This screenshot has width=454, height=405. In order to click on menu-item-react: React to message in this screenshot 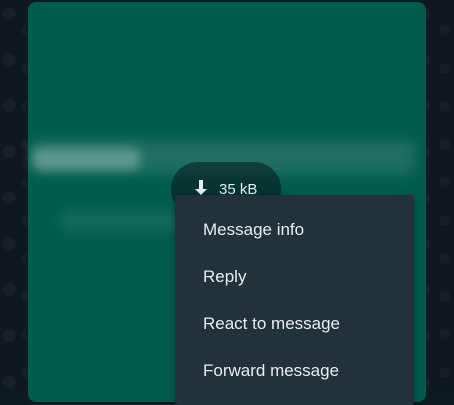, I will do `click(294, 323)`.